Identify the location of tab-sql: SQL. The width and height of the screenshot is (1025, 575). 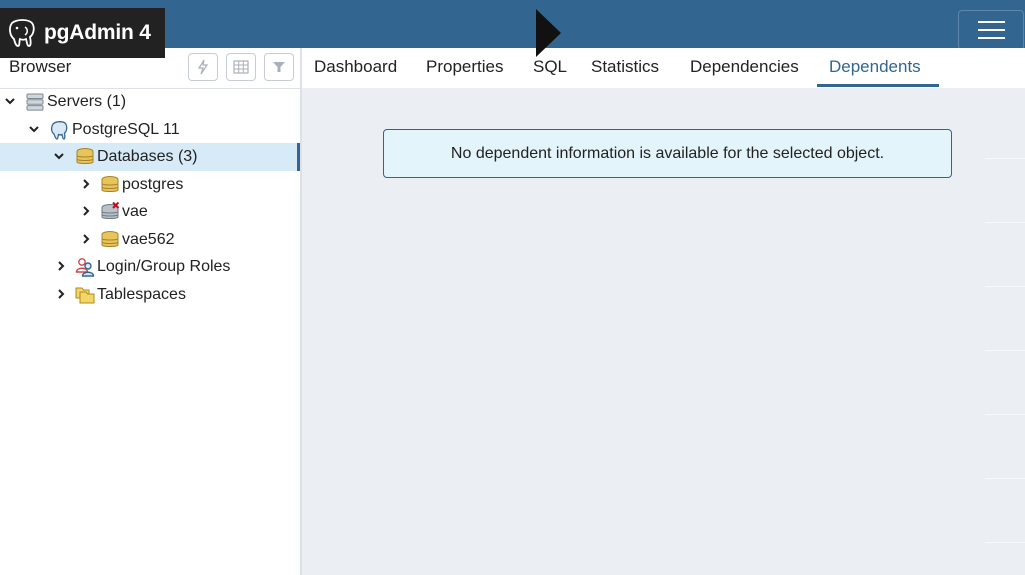
(550, 67).